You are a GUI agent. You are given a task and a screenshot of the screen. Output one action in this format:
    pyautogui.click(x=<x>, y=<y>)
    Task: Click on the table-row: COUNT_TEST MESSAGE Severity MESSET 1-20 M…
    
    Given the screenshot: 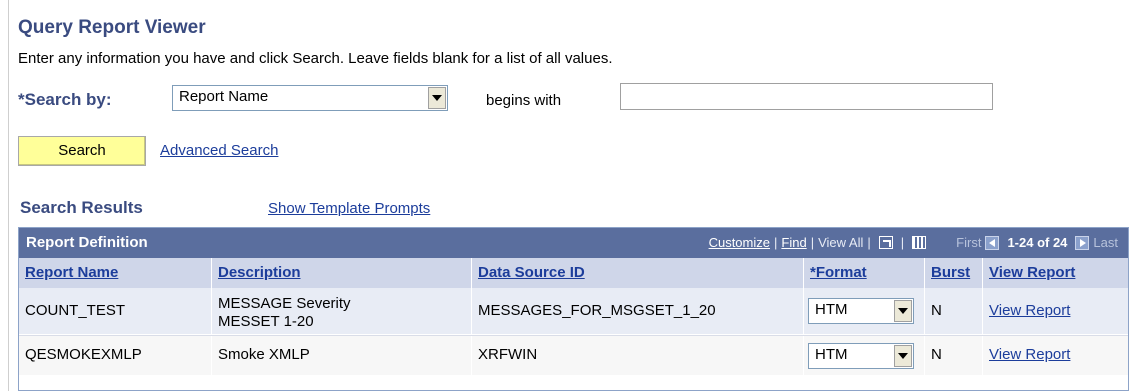 What is the action you would take?
    pyautogui.click(x=573, y=311)
    